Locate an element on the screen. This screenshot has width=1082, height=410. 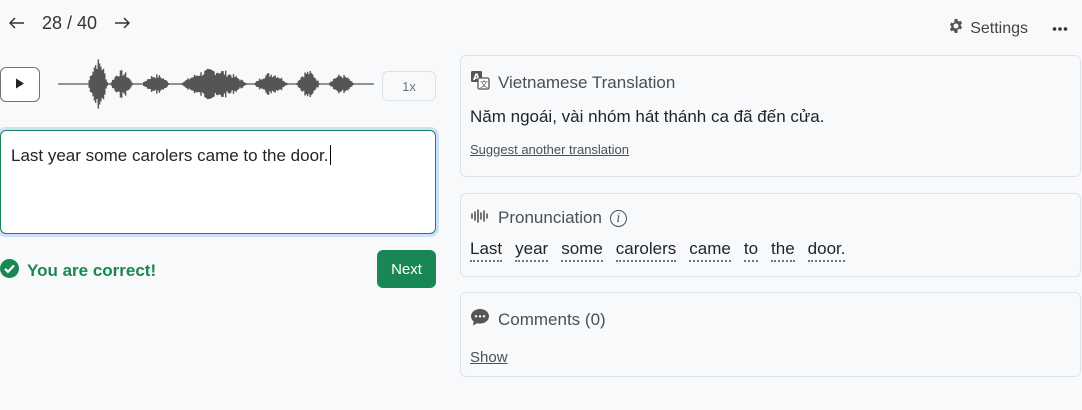
feedback-message: You are correct! is located at coordinates (78, 271).